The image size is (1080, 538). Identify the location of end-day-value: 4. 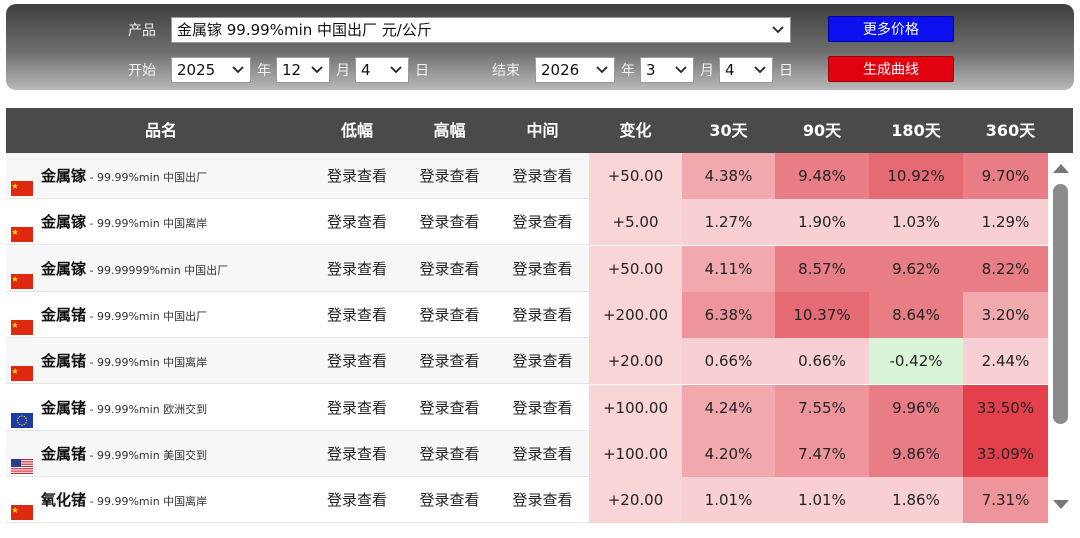
(730, 70).